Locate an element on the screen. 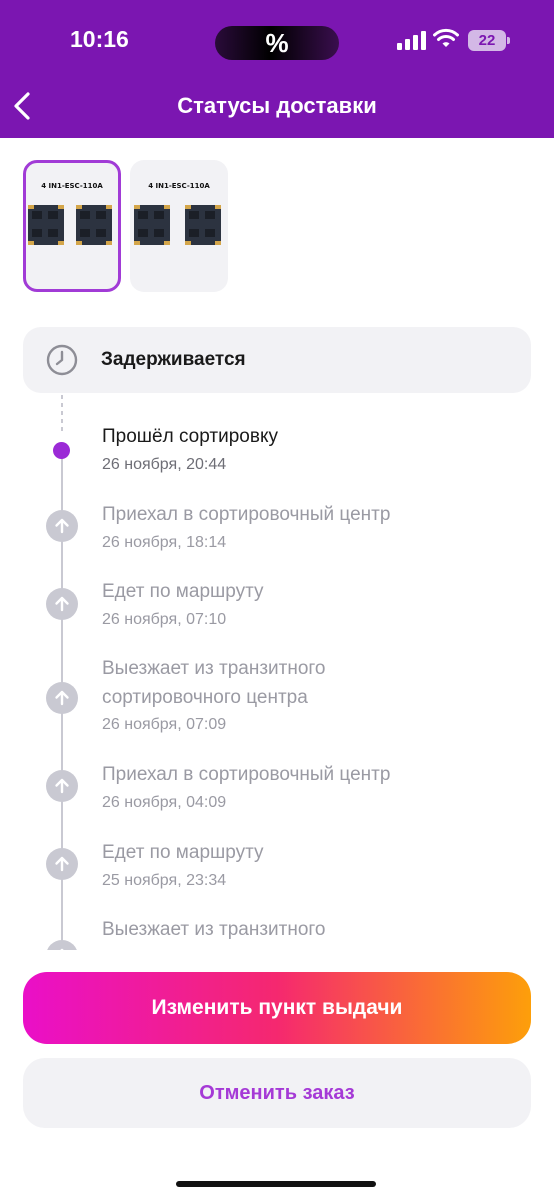 Image resolution: width=554 pixels, height=1200 pixels. timeline-event-date: 26 ноября, 20:44 is located at coordinates (164, 464).